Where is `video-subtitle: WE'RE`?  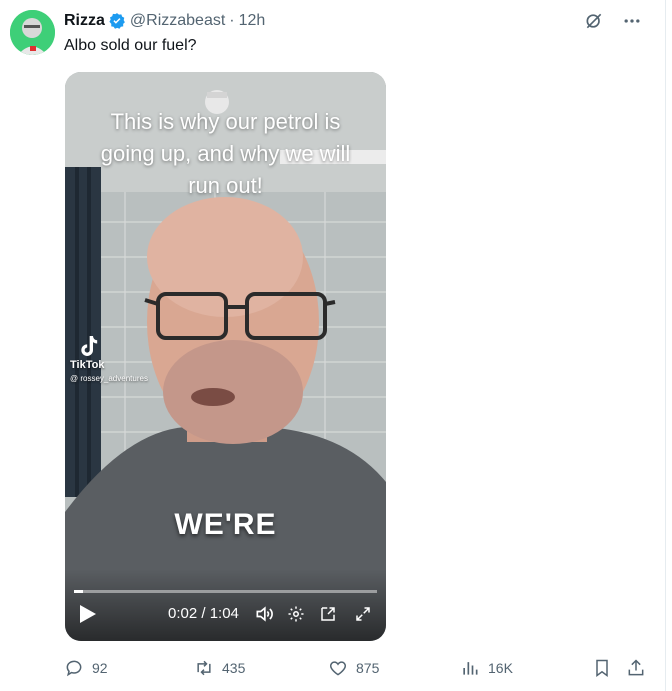 video-subtitle: WE'RE is located at coordinates (225, 524).